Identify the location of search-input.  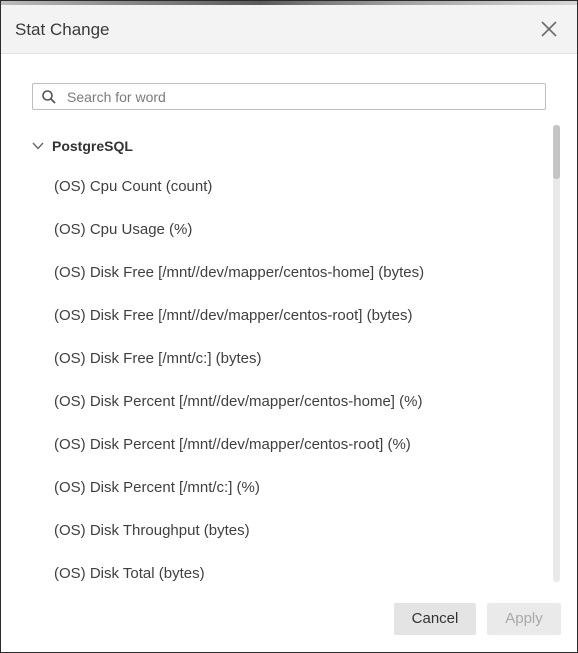
(302, 96).